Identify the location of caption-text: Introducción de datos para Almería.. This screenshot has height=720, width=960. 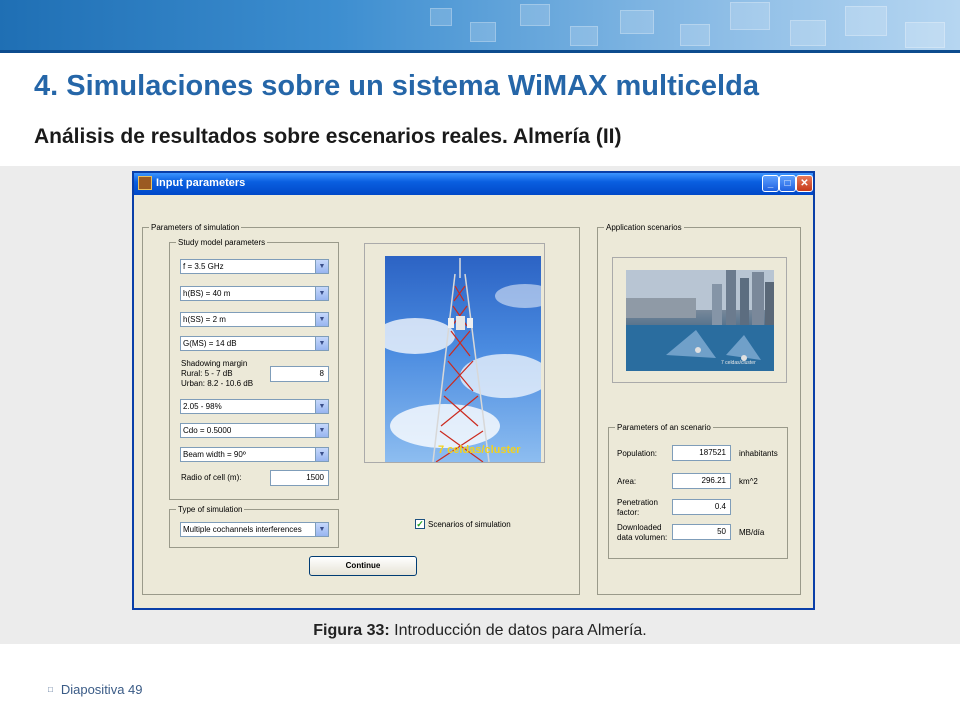
(518, 630).